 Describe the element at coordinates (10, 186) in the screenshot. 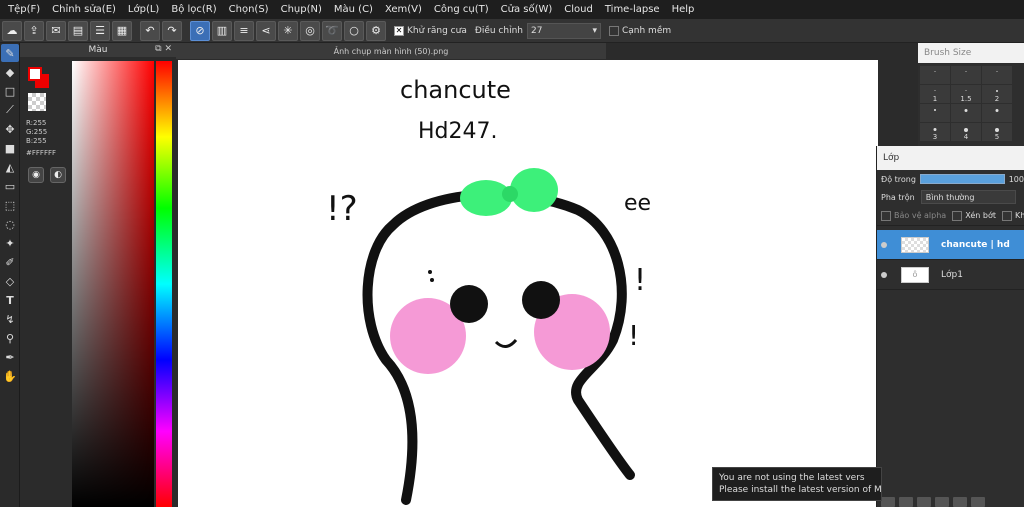

I see `gradient-icon: ▭` at that location.